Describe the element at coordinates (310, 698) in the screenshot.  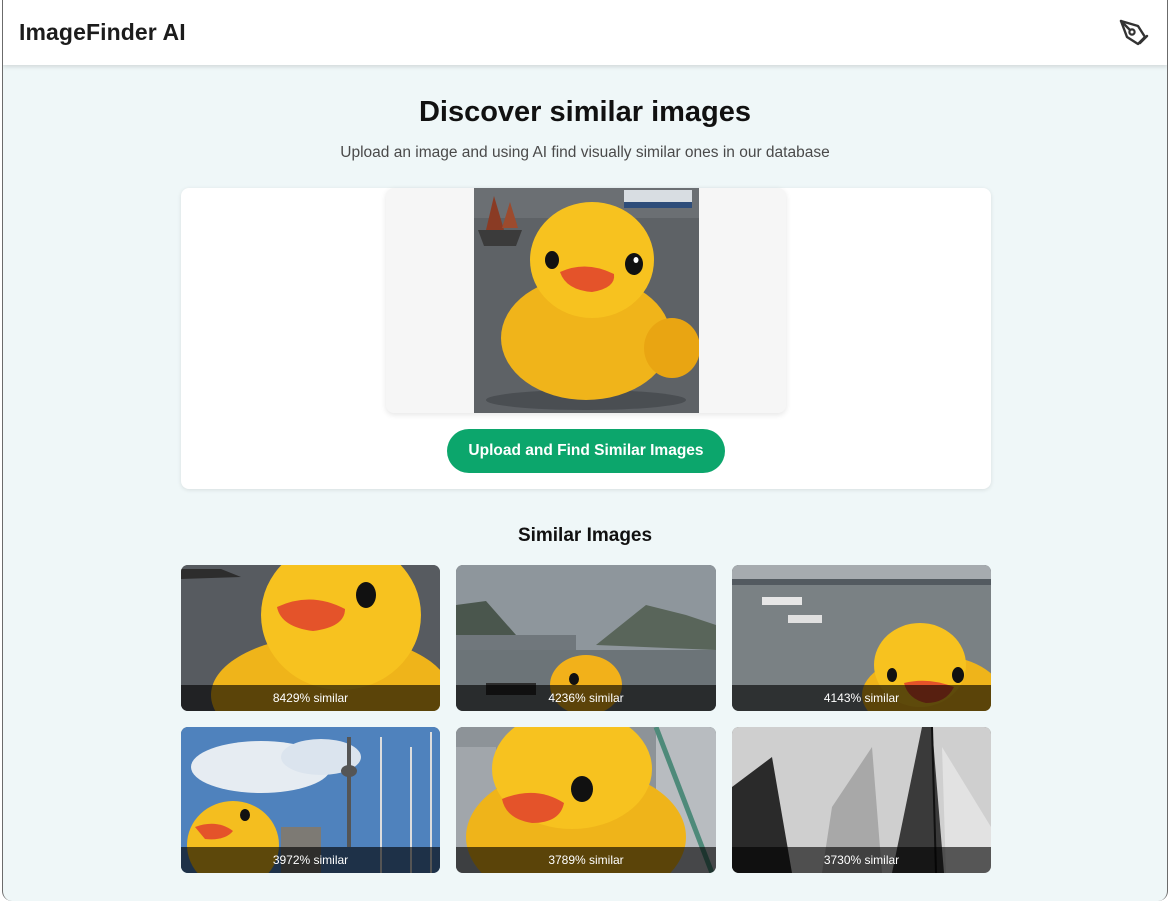
I see `similarity-label: 8429% similar` at that location.